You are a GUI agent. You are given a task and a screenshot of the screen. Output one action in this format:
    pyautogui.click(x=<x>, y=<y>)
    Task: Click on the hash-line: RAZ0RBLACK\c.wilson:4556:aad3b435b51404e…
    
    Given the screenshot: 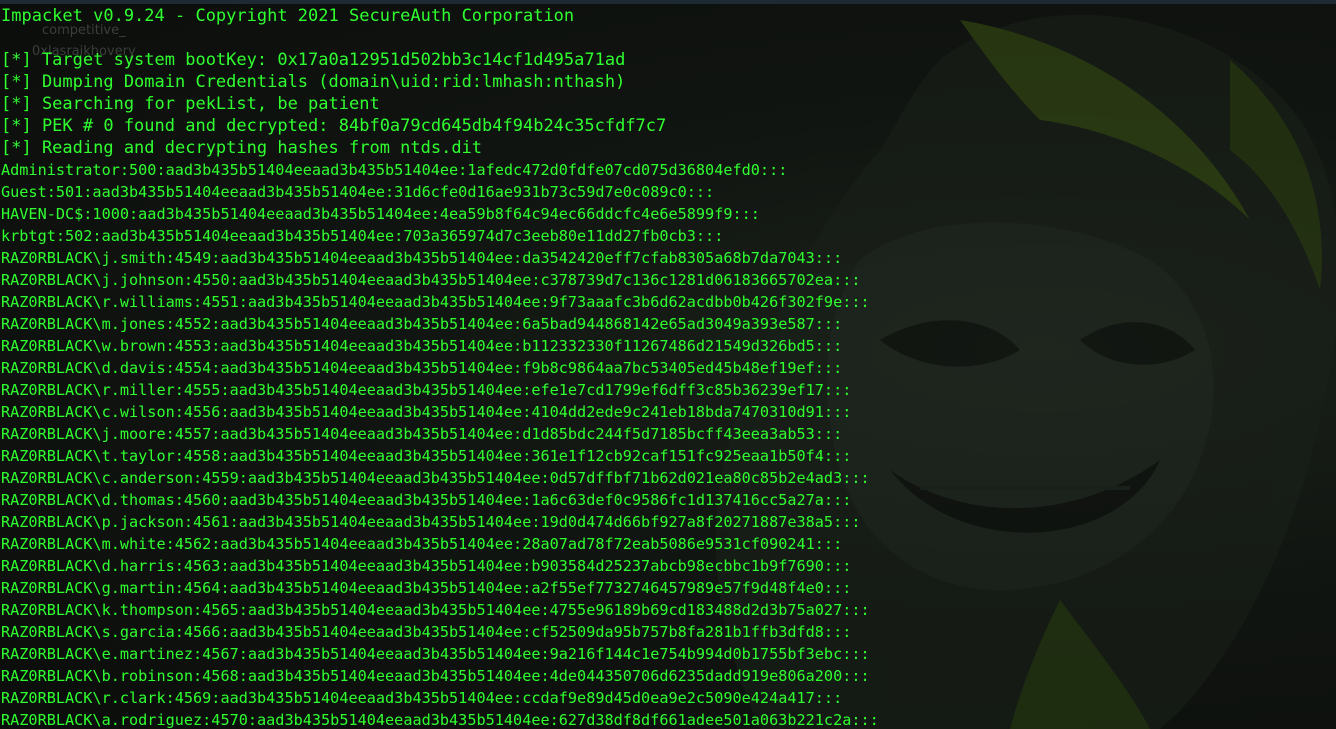 What is the action you would take?
    pyautogui.click(x=426, y=412)
    